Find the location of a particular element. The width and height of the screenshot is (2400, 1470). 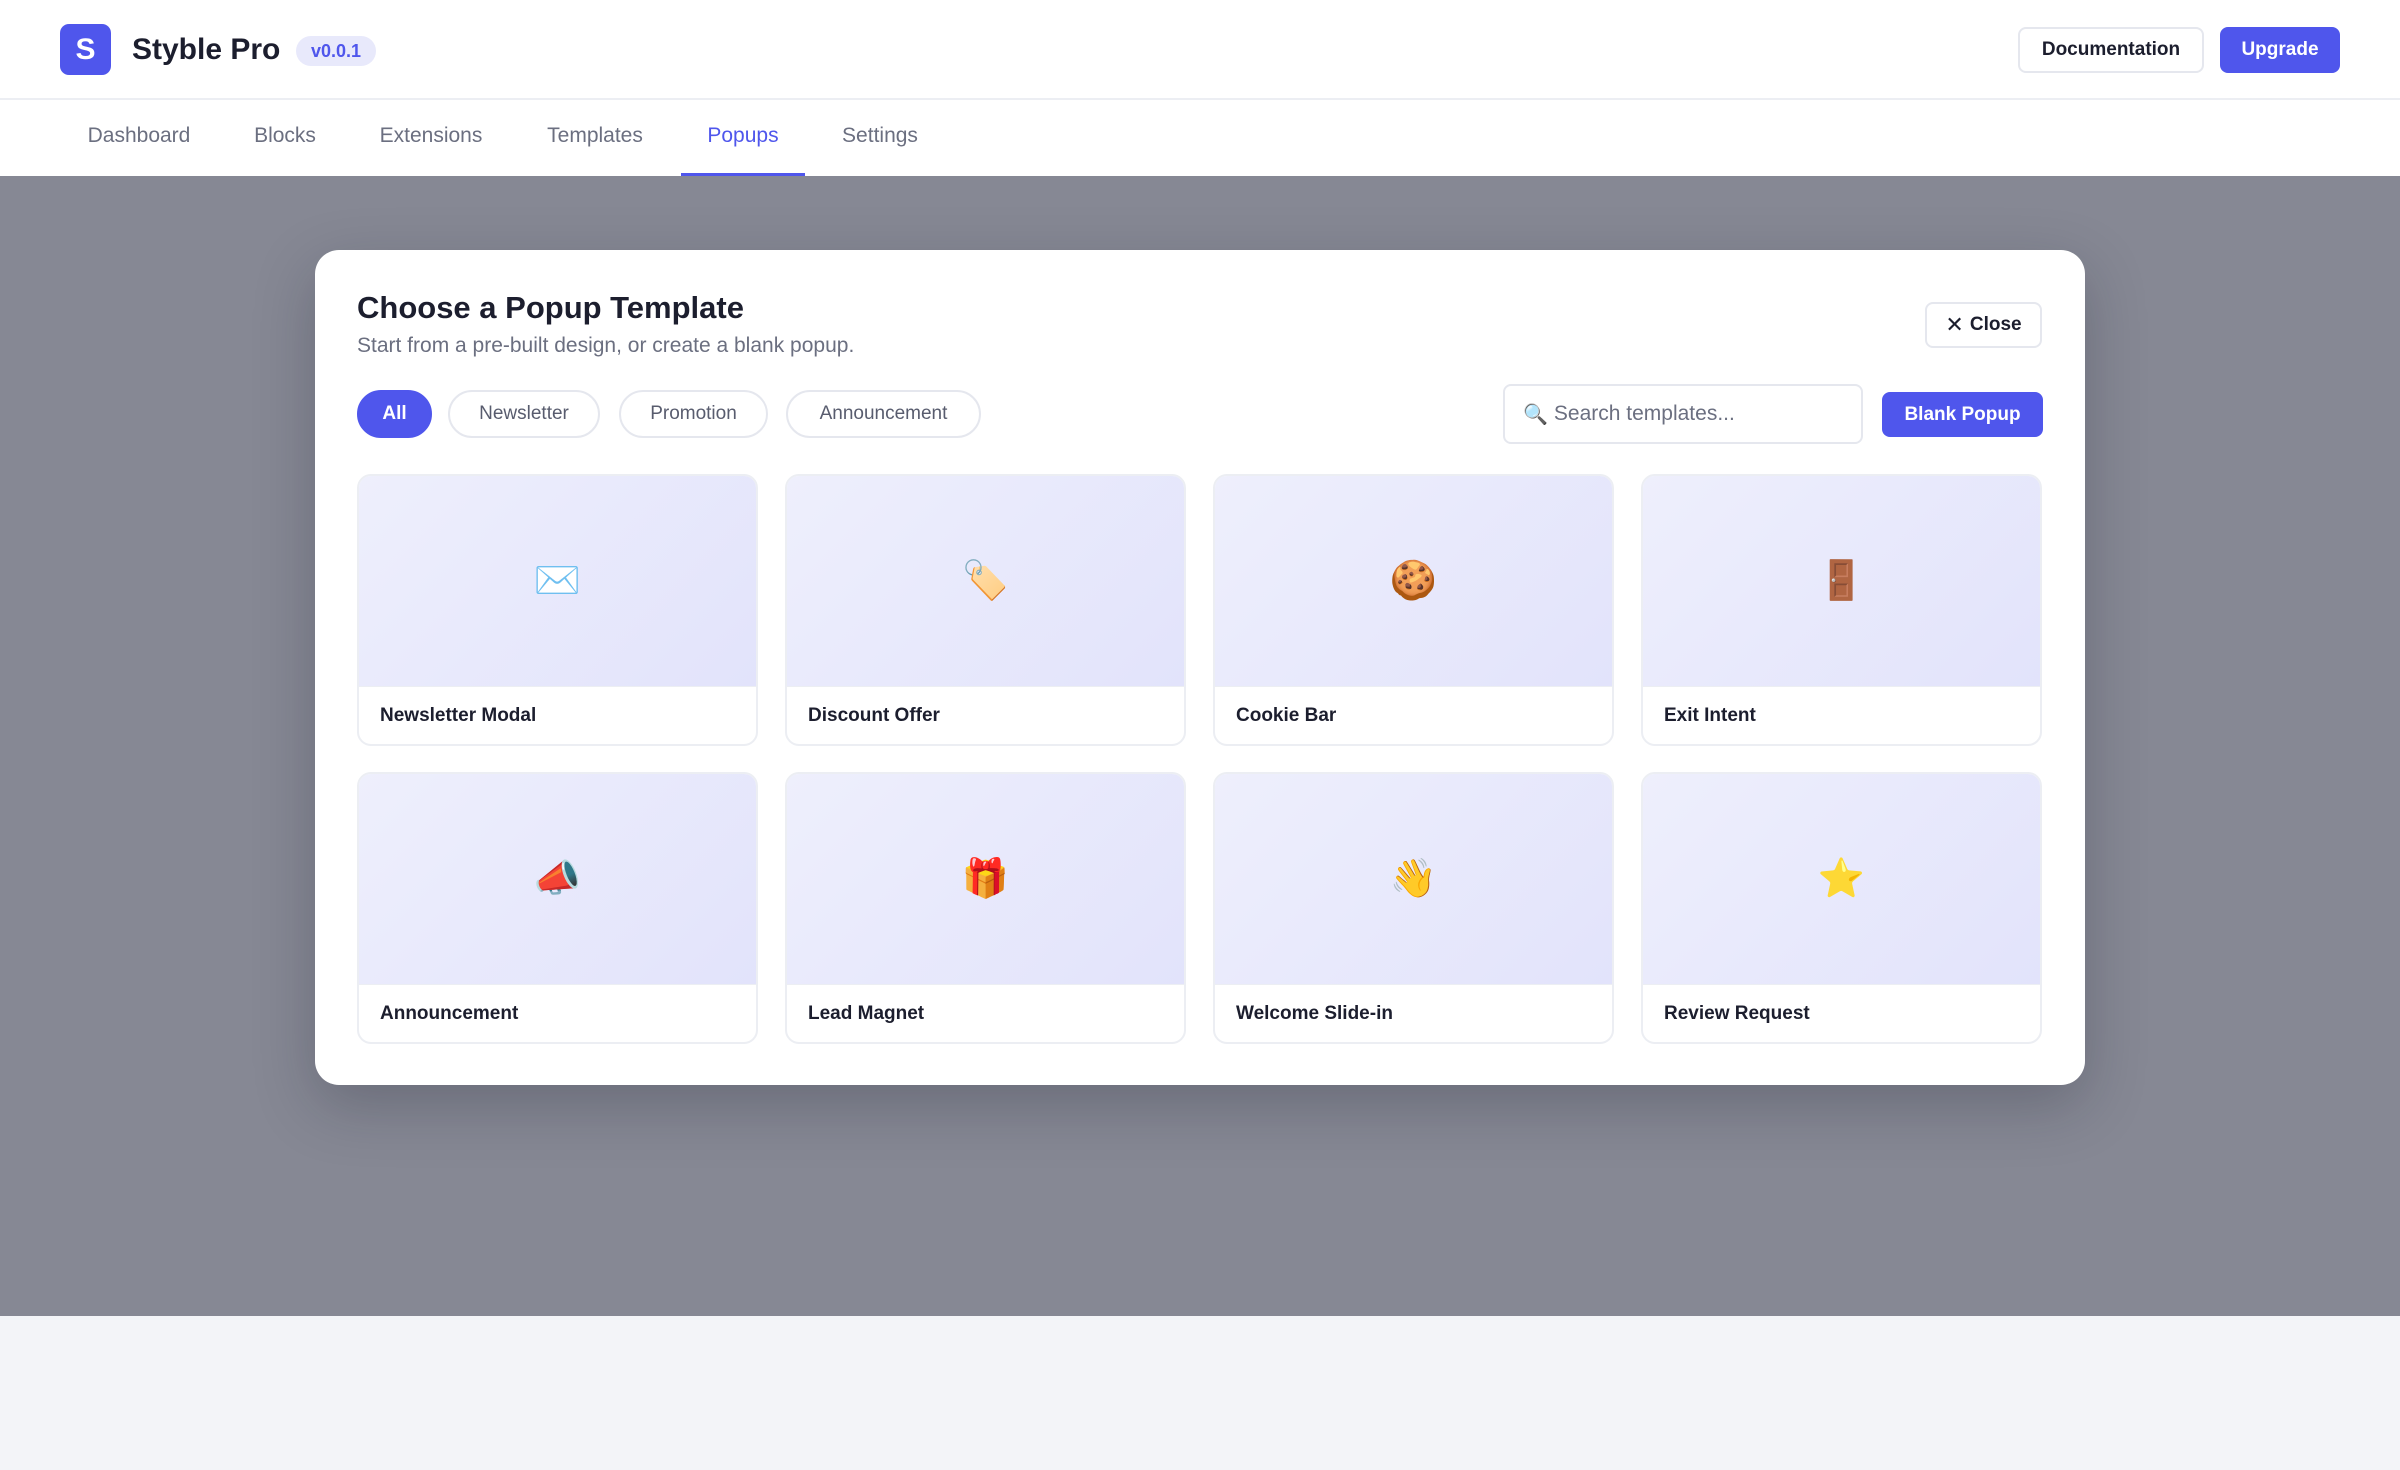

template-name: Welcome Slide-in is located at coordinates (1413, 1013).